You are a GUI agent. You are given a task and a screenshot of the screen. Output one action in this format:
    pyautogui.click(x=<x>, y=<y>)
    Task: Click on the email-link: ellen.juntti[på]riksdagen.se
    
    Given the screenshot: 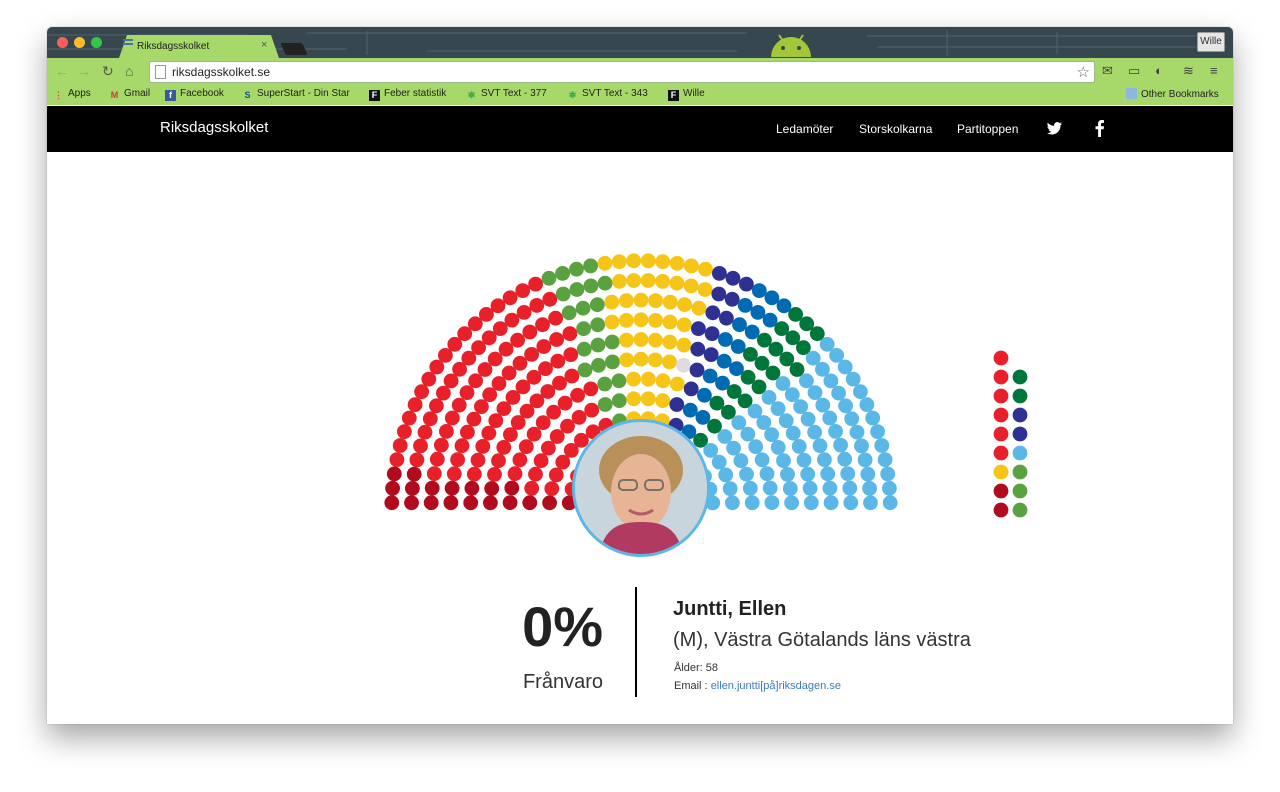 What is the action you would take?
    pyautogui.click(x=776, y=686)
    